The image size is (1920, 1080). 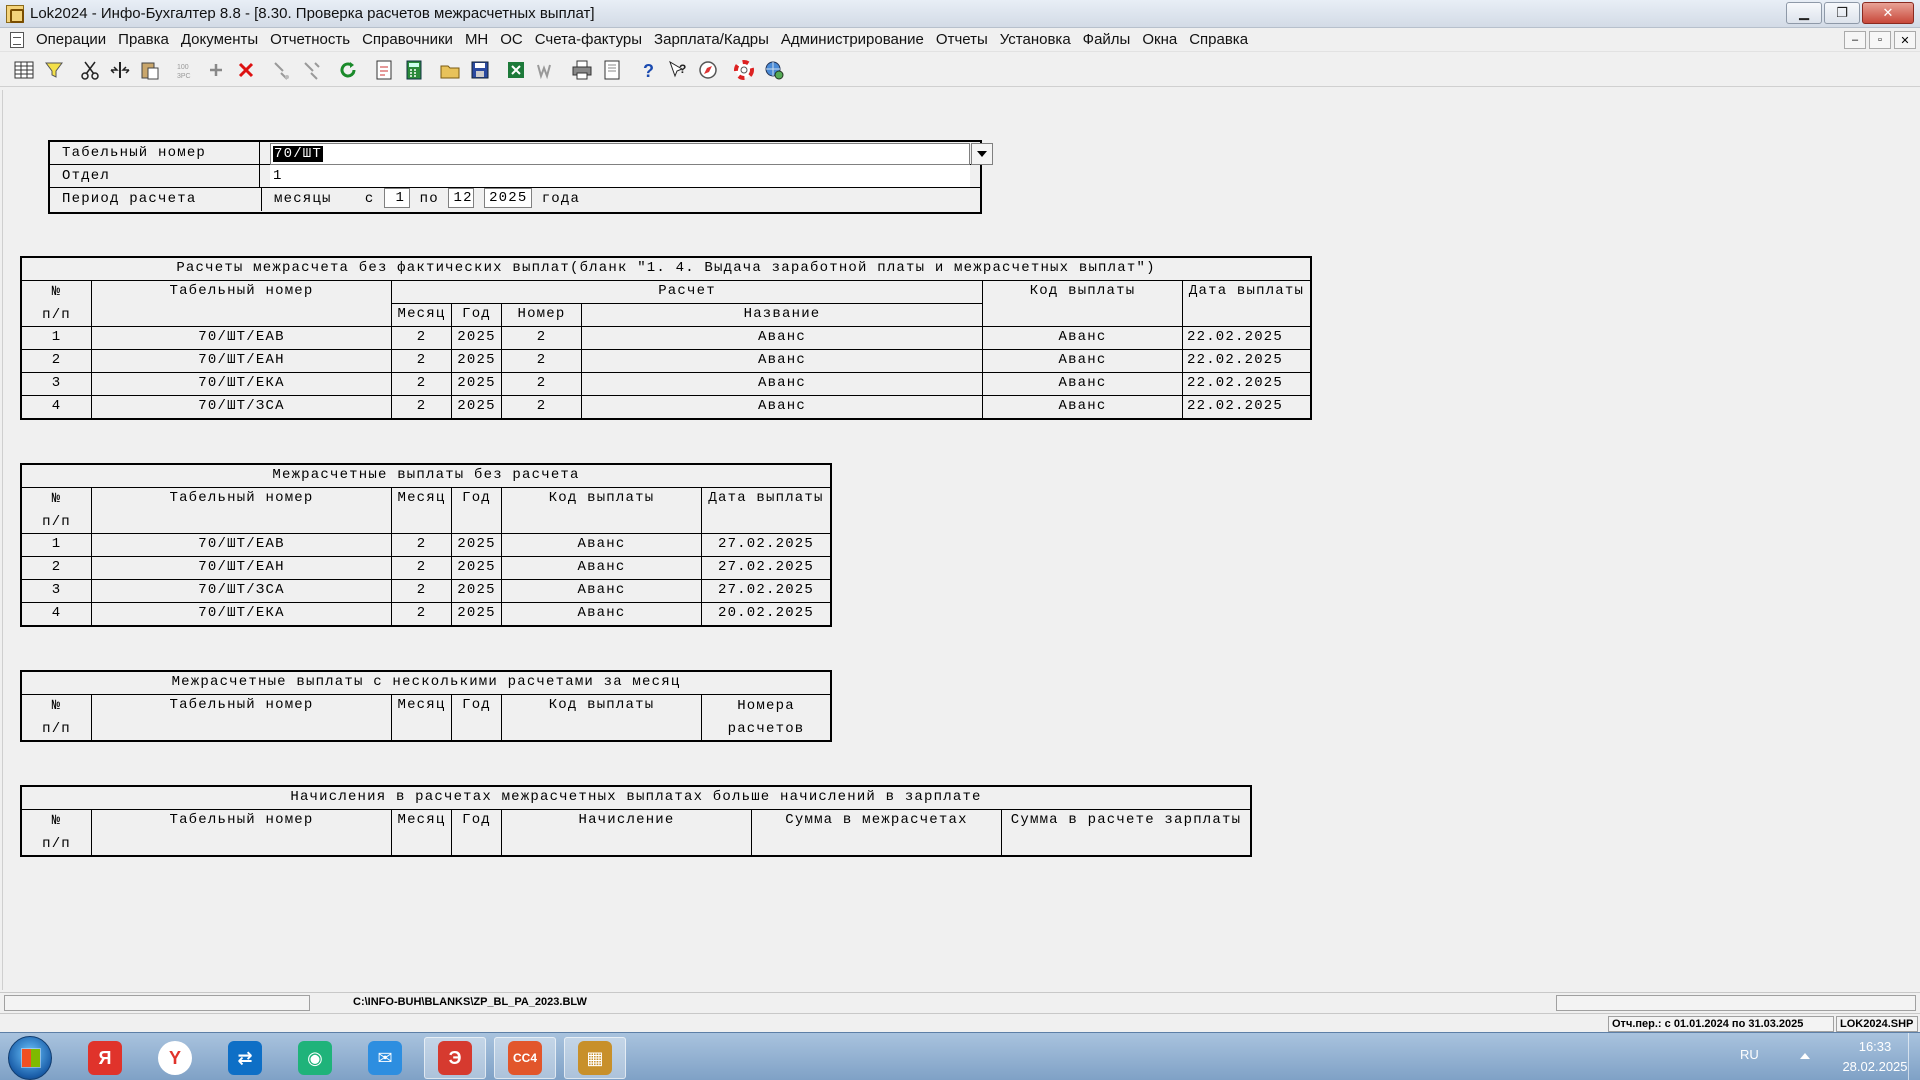 I want to click on period-to-field: 12, so click(x=461, y=198).